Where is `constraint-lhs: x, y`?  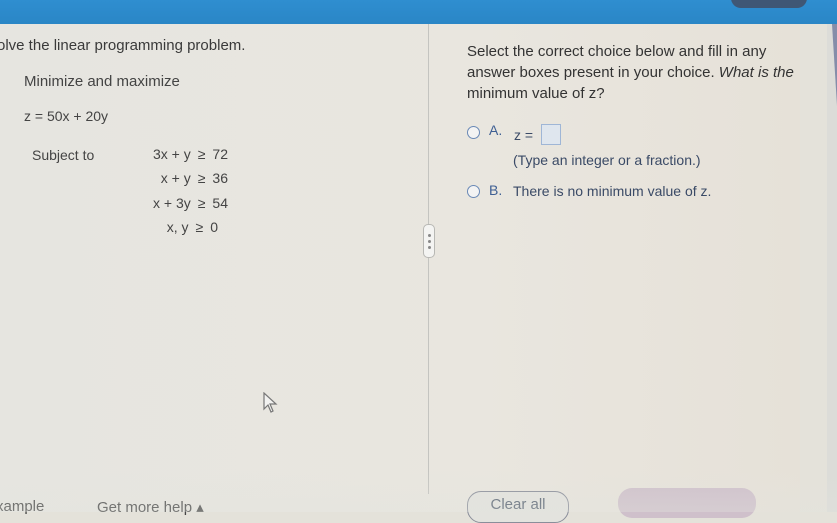 constraint-lhs: x, y is located at coordinates (177, 227).